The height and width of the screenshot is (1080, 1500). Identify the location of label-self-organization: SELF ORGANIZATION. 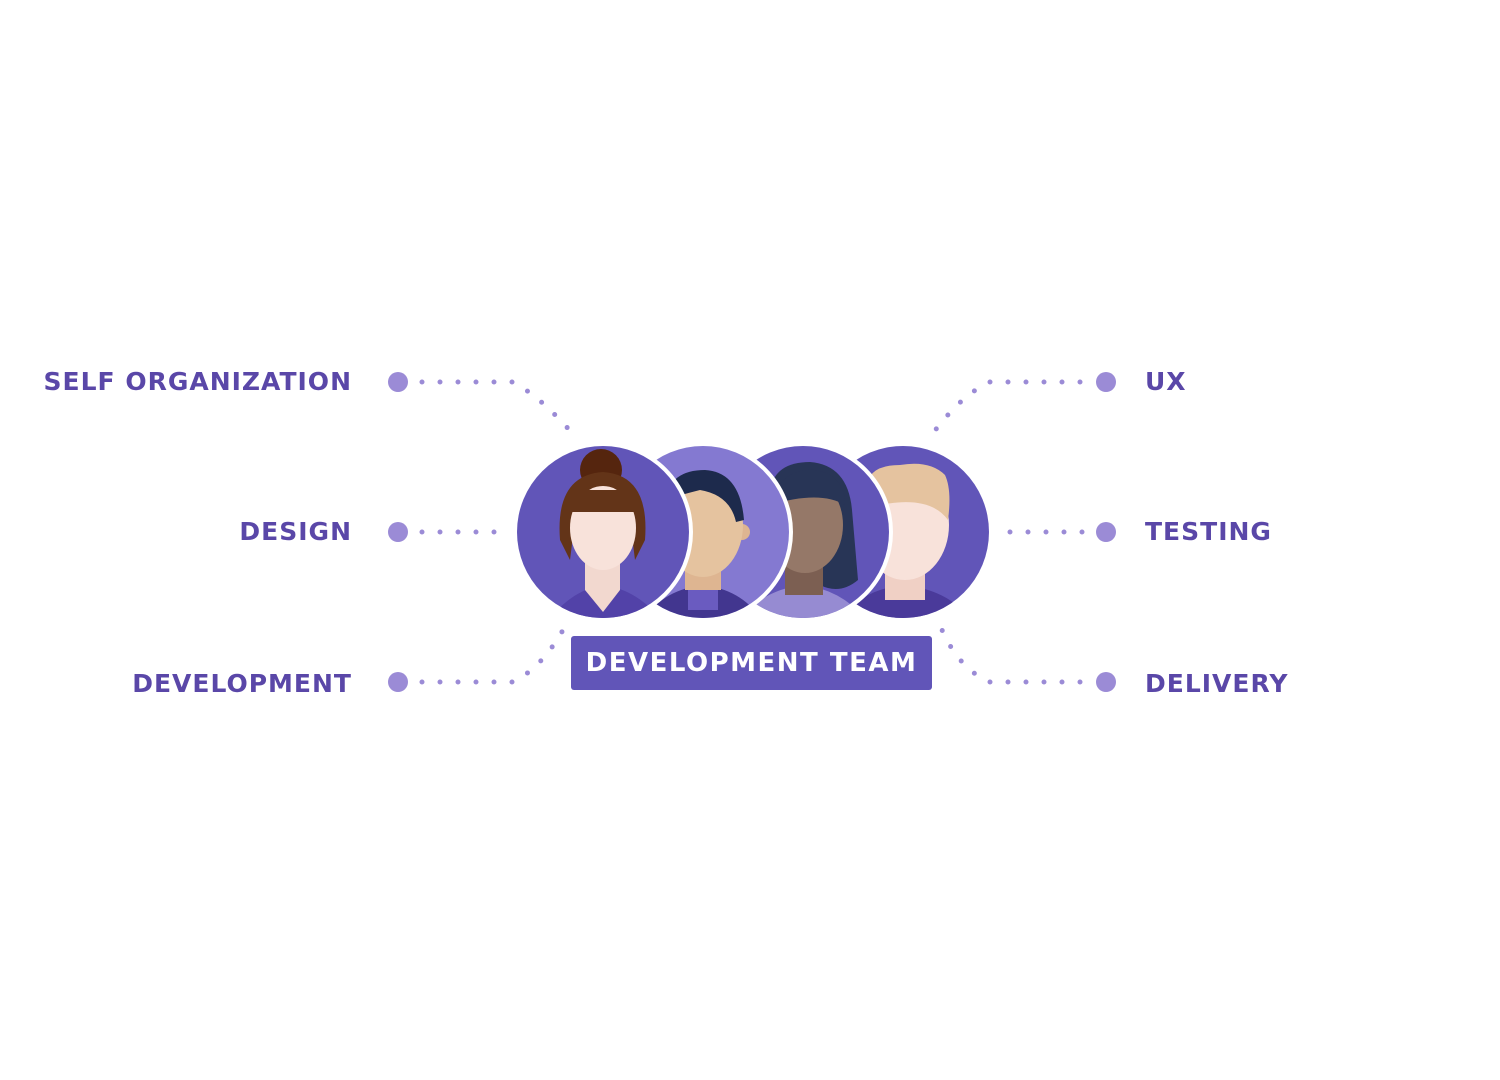
(197, 381).